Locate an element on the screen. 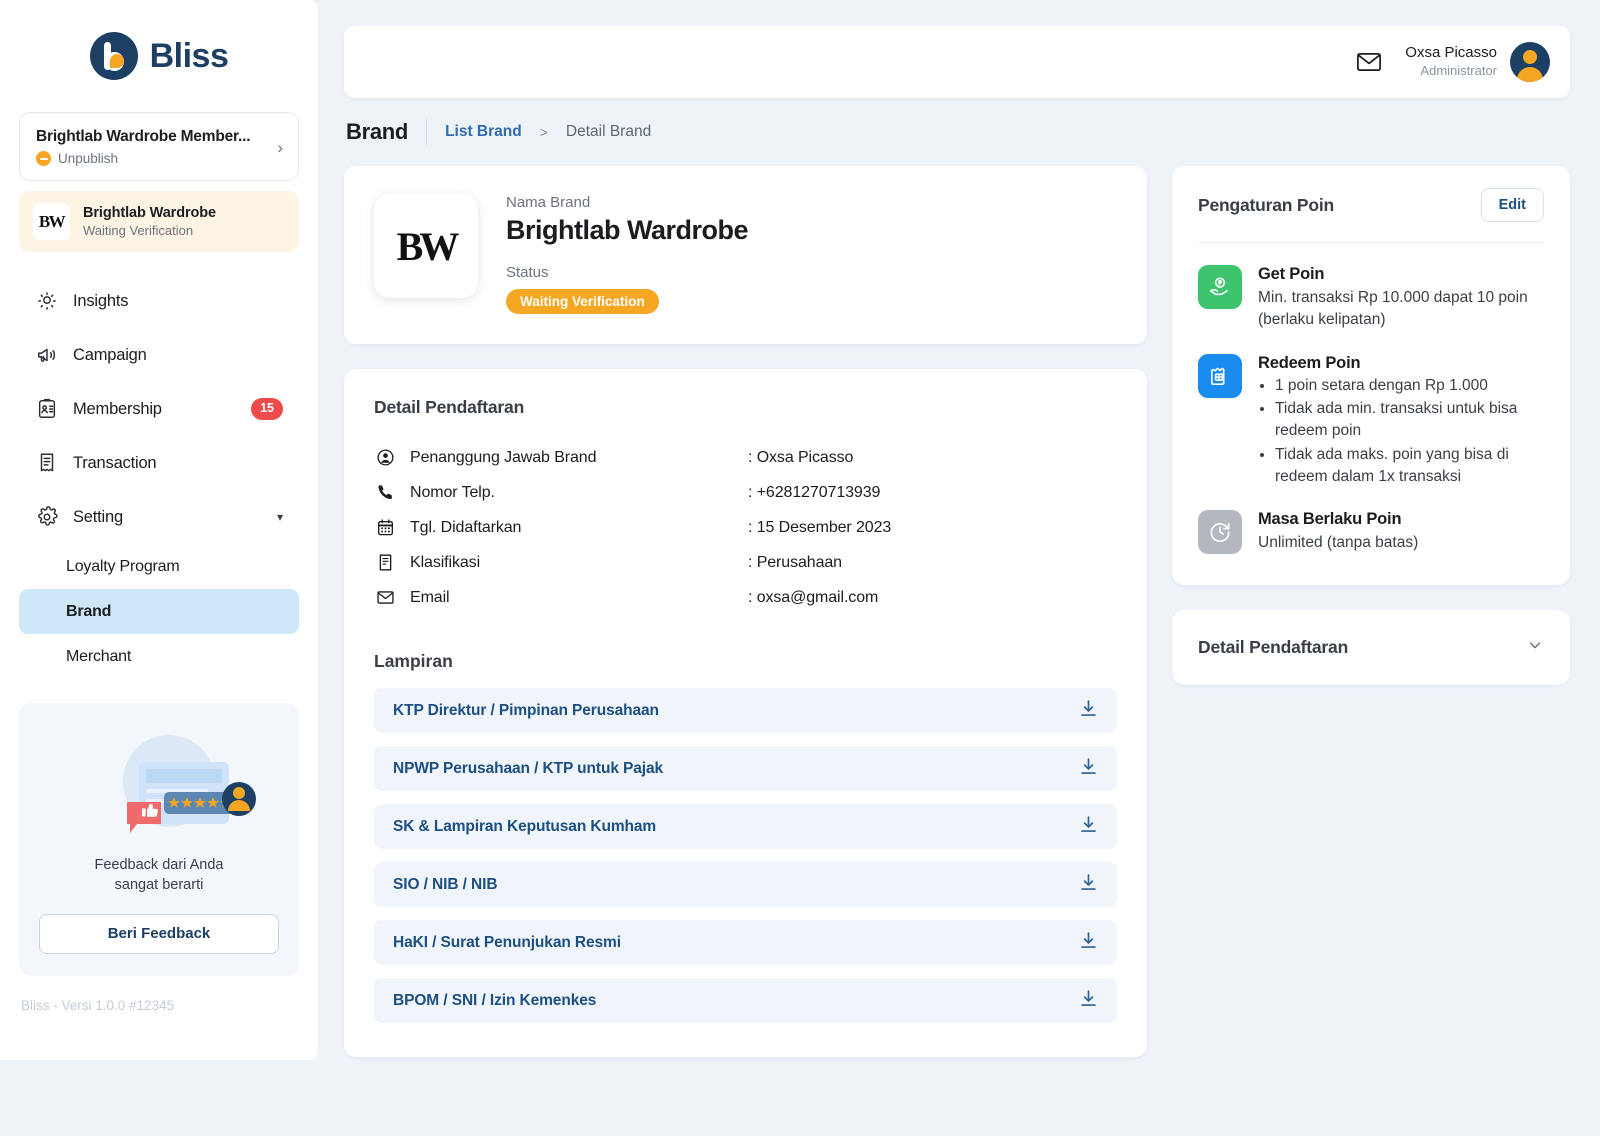  user-name: Oxsa Picasso is located at coordinates (1451, 53).